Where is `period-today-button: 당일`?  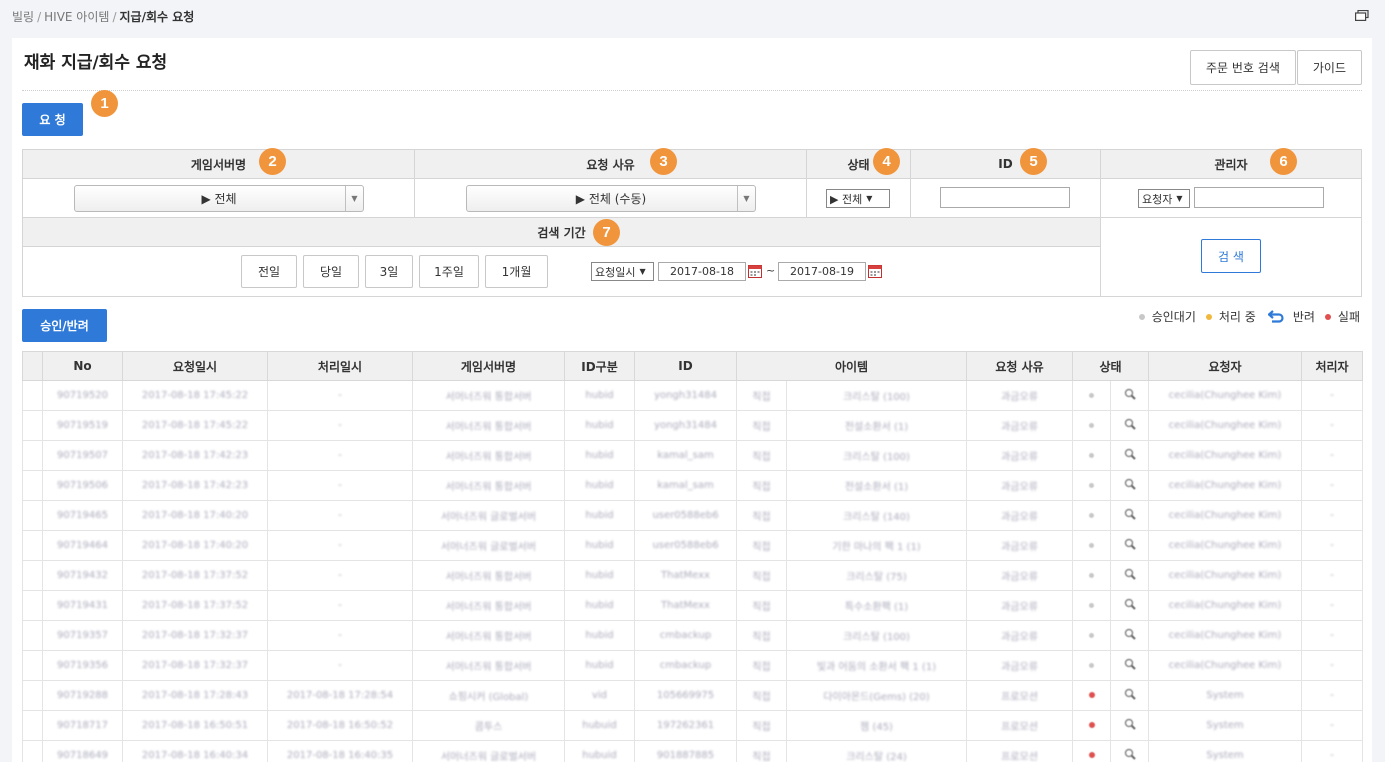 period-today-button: 당일 is located at coordinates (331, 271).